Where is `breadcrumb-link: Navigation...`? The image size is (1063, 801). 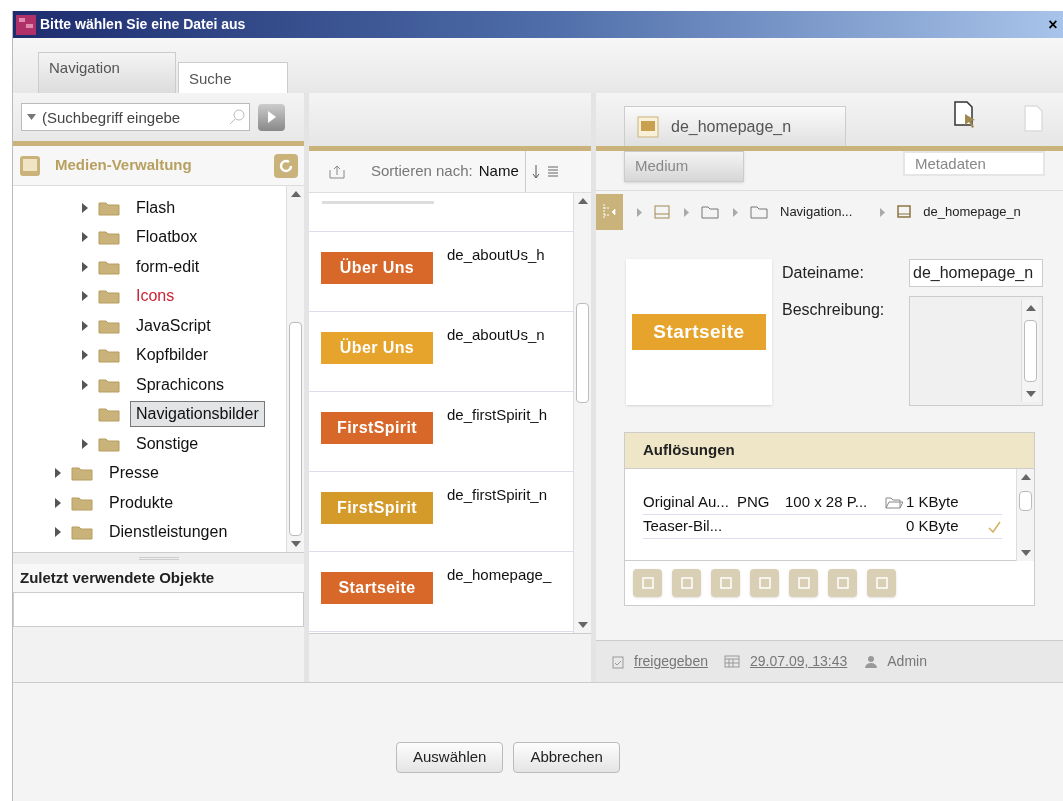
breadcrumb-link: Navigation... is located at coordinates (816, 212).